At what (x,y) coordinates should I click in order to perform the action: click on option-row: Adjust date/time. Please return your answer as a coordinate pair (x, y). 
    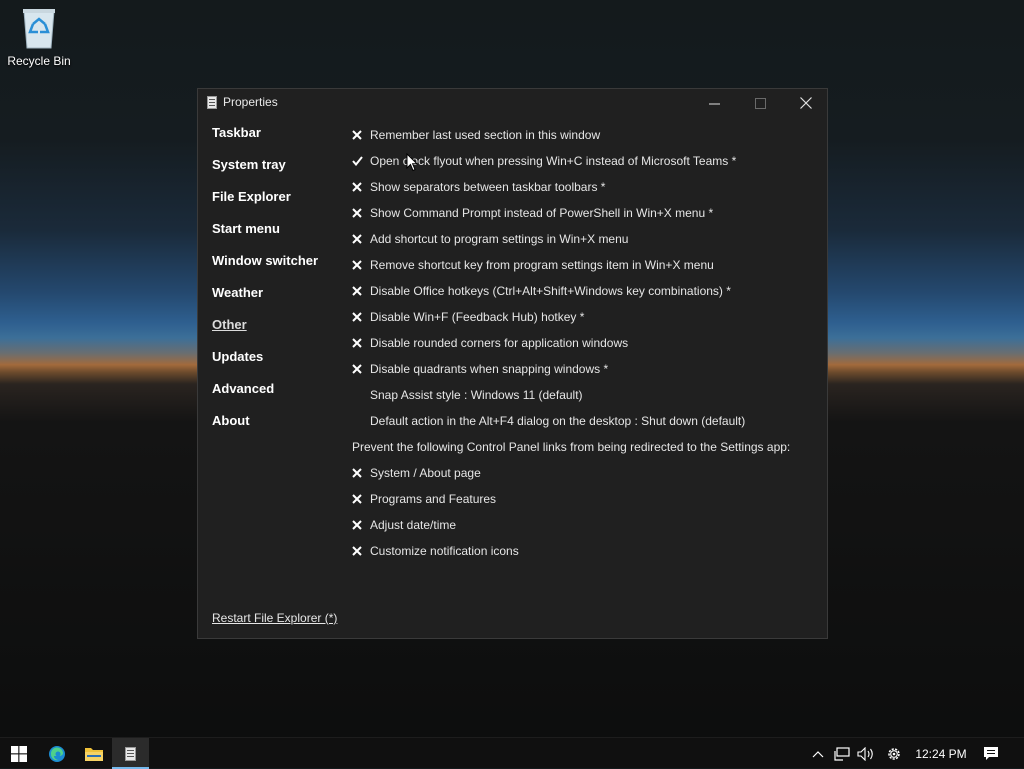
    Looking at the image, I should click on (587, 525).